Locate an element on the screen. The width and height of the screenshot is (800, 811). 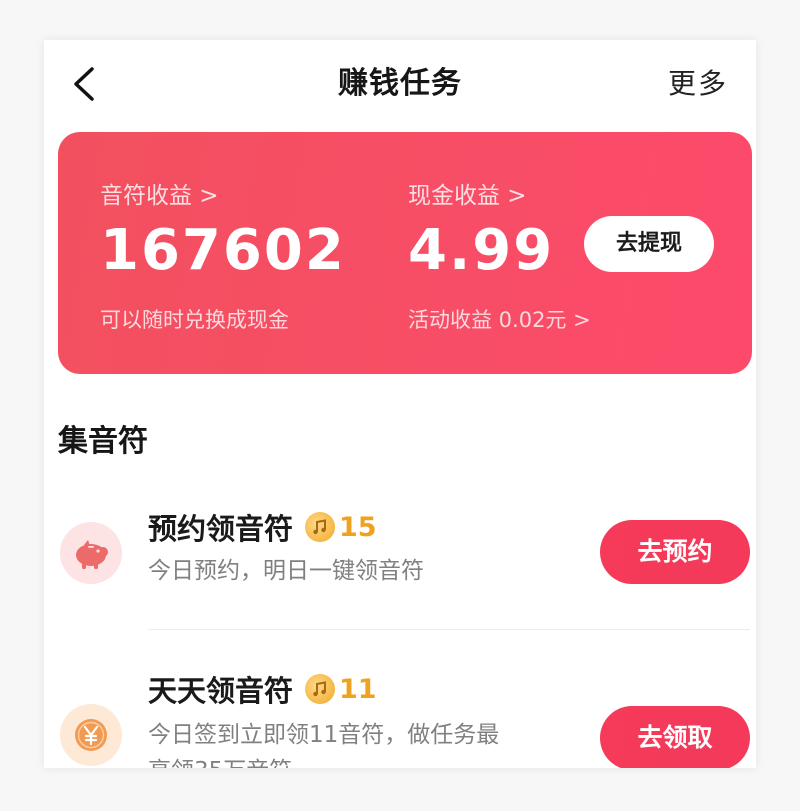
activity-earnings-link: 活动收益 0.02元 > is located at coordinates (499, 319).